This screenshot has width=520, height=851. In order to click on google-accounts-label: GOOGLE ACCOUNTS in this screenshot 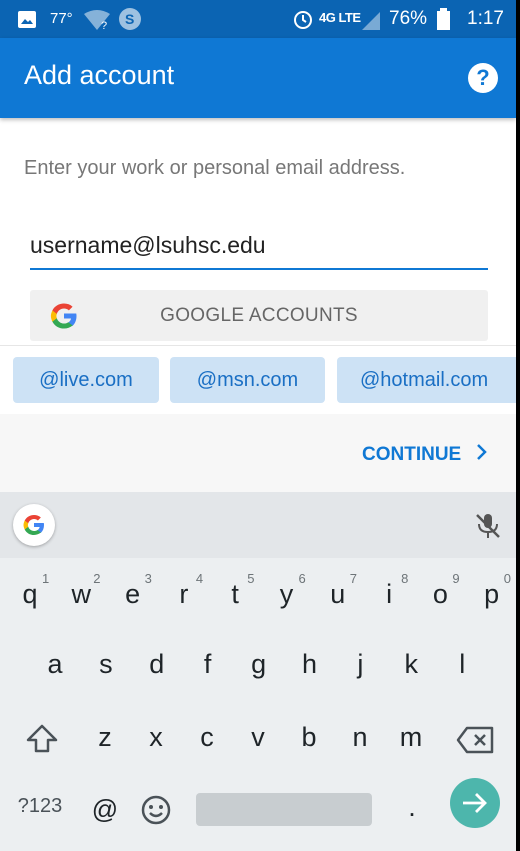, I will do `click(259, 315)`.